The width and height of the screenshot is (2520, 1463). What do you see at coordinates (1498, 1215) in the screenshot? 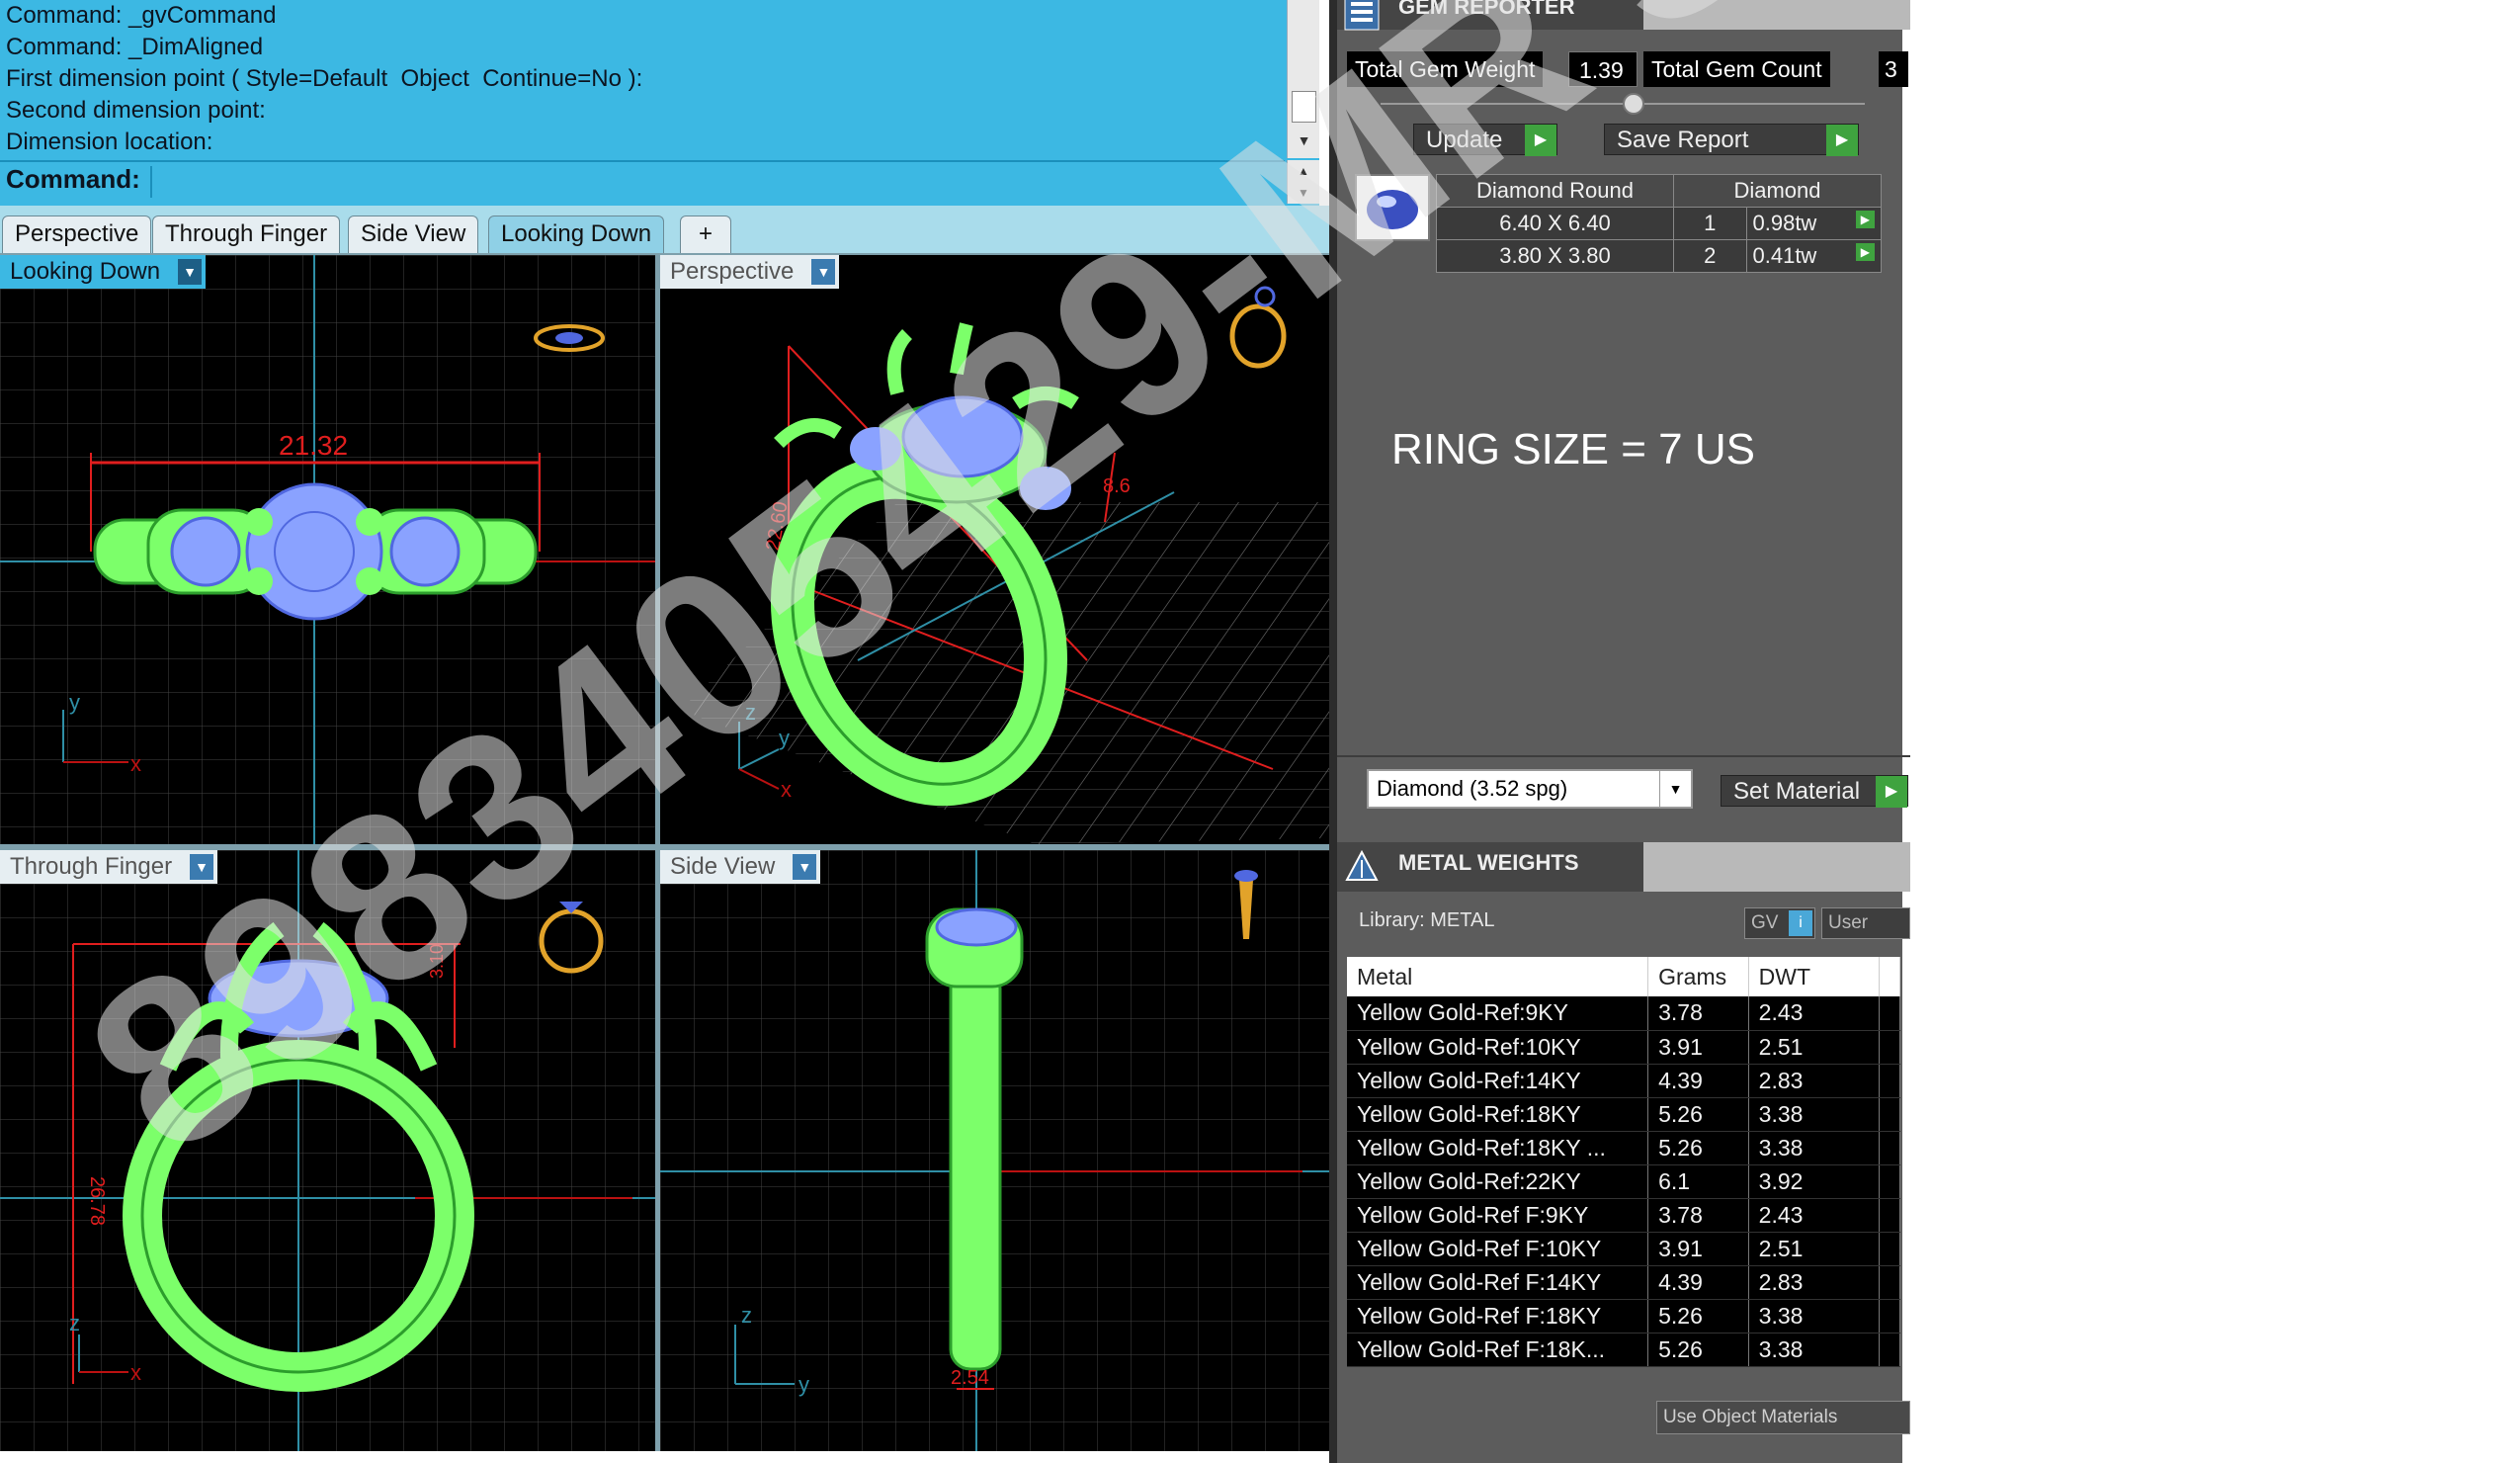
I see `metal-name: Yellow Gold-Ref F:9KY` at bounding box center [1498, 1215].